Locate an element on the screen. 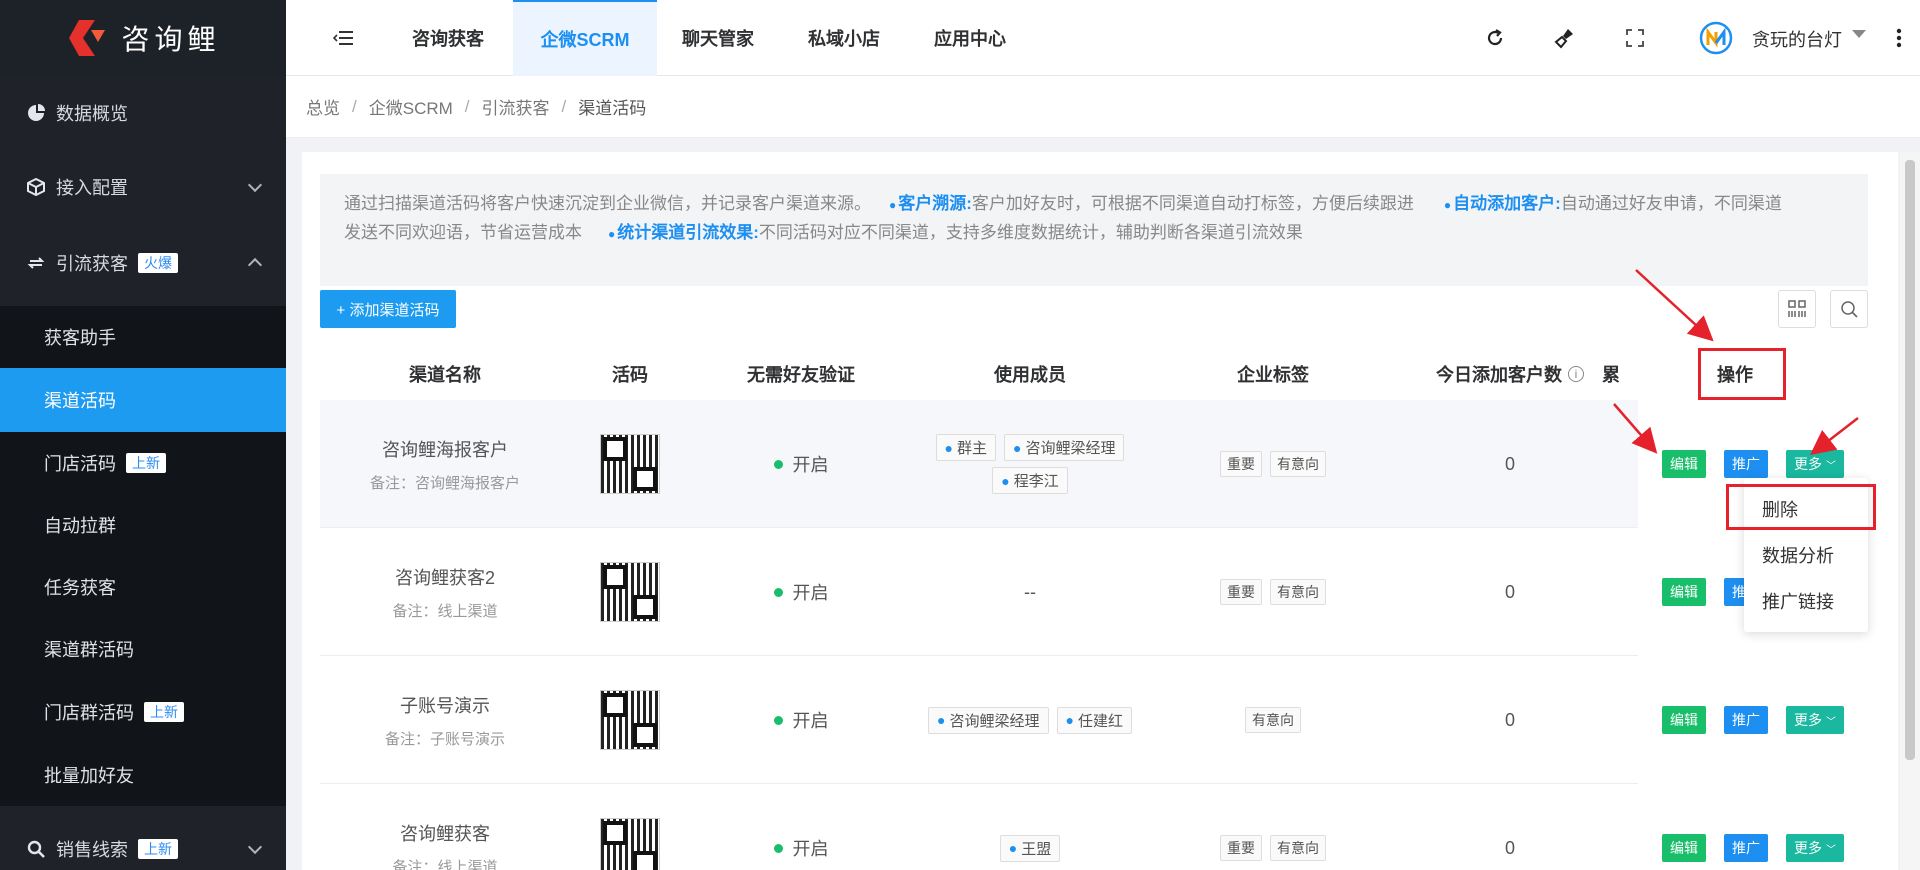  member-tag: ● 咨询鲤梁经理 is located at coordinates (1064, 447).